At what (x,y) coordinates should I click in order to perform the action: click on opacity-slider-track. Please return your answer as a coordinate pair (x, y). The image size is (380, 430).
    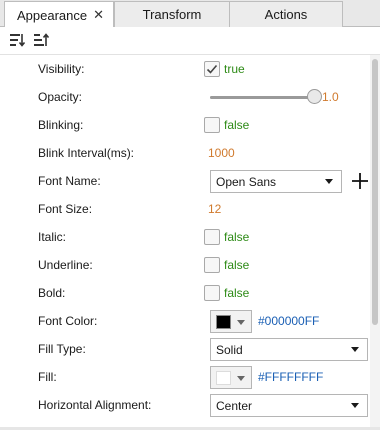
    Looking at the image, I should click on (262, 97).